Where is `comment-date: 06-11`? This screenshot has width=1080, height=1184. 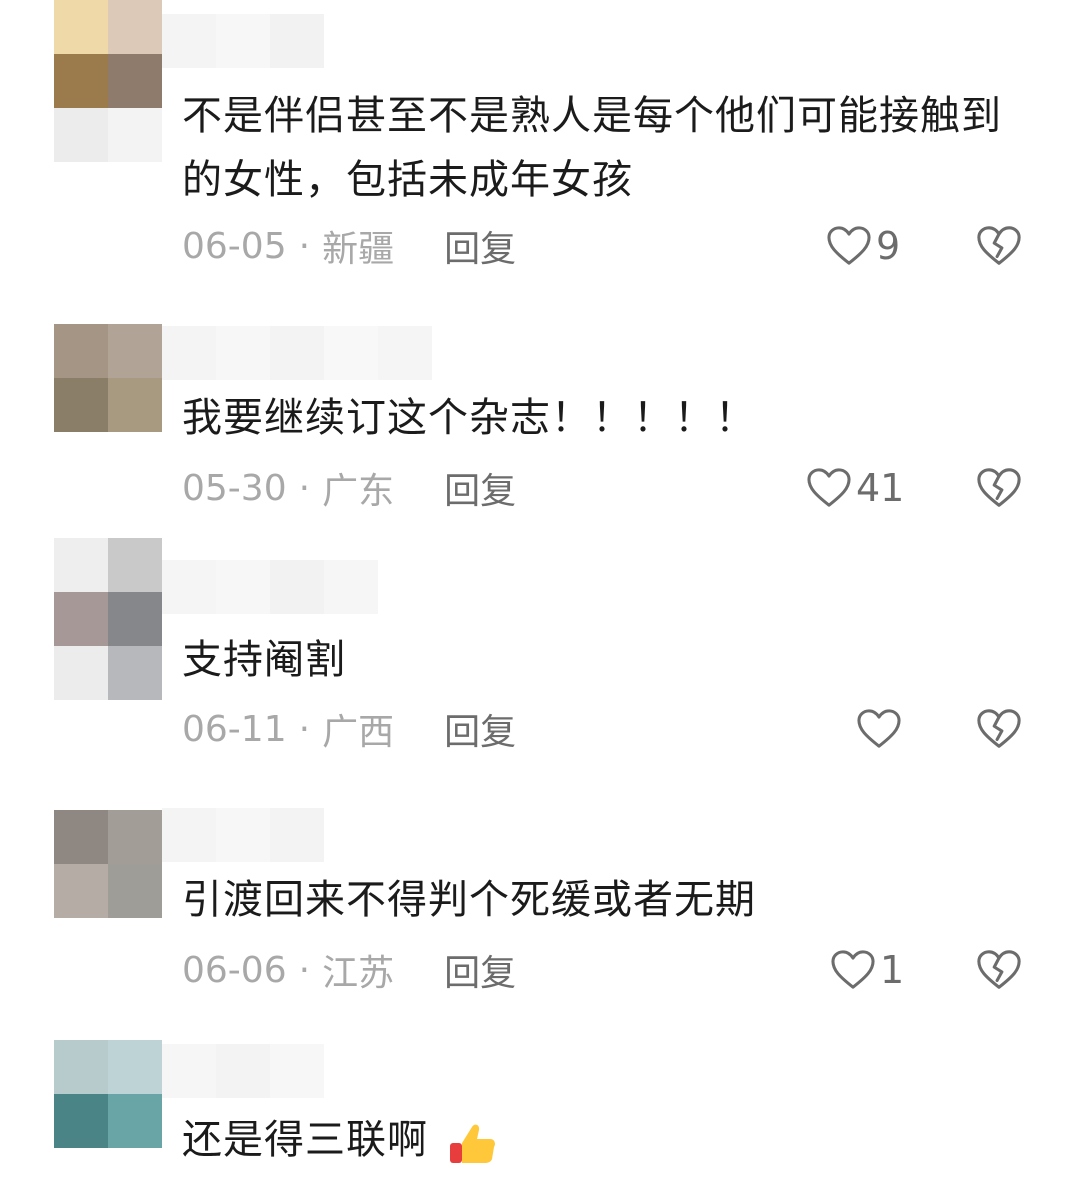 comment-date: 06-11 is located at coordinates (234, 729).